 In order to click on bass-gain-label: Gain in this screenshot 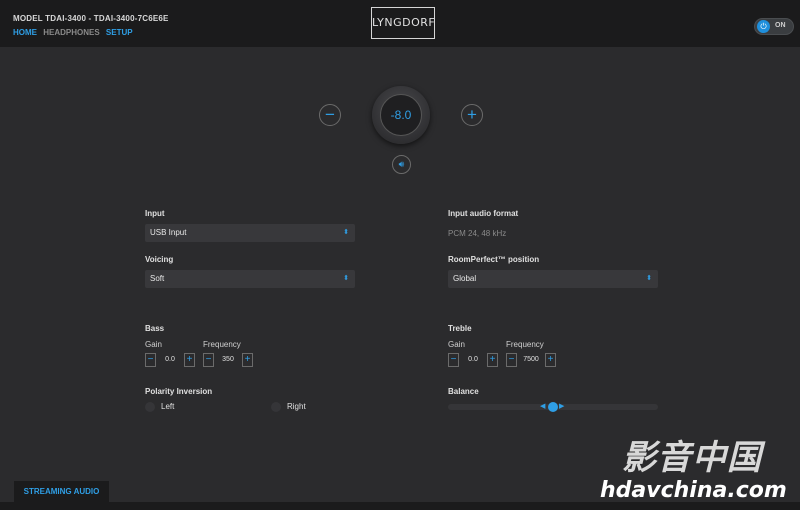, I will do `click(153, 344)`.